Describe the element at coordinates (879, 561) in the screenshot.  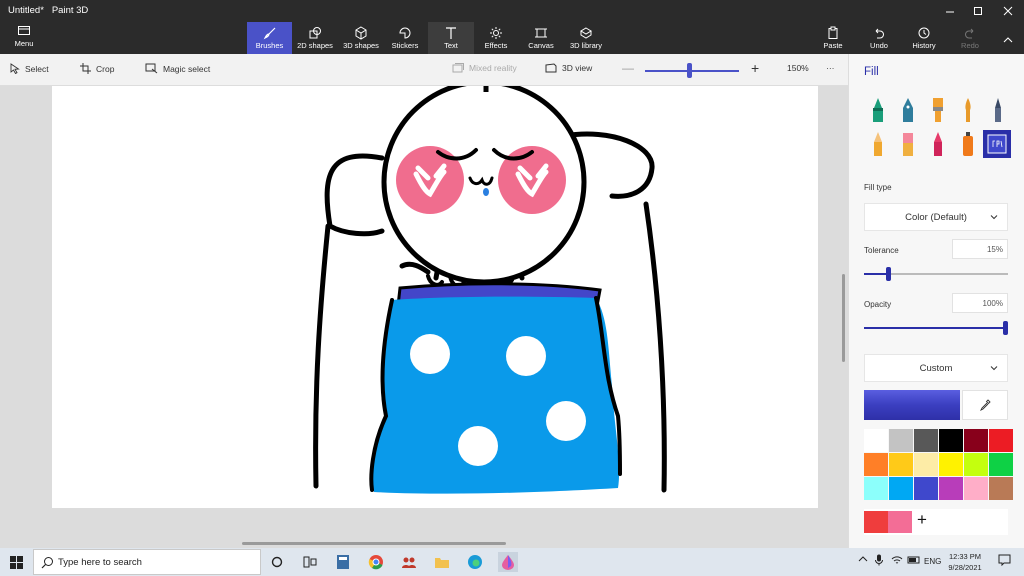
I see `microphone-indicator` at that location.